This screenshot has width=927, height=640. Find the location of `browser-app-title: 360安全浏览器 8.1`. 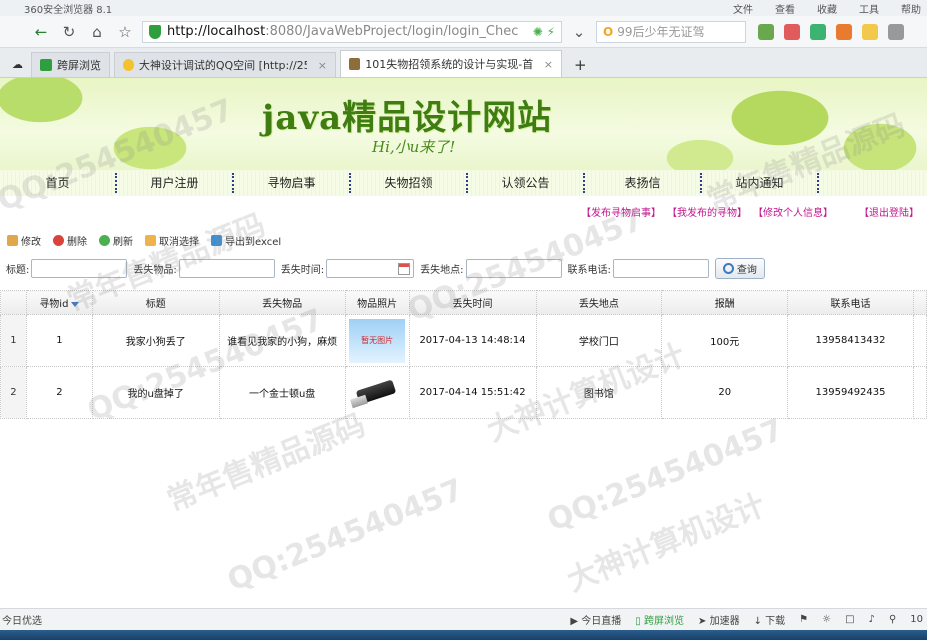

browser-app-title: 360安全浏览器 8.1 is located at coordinates (68, 10).